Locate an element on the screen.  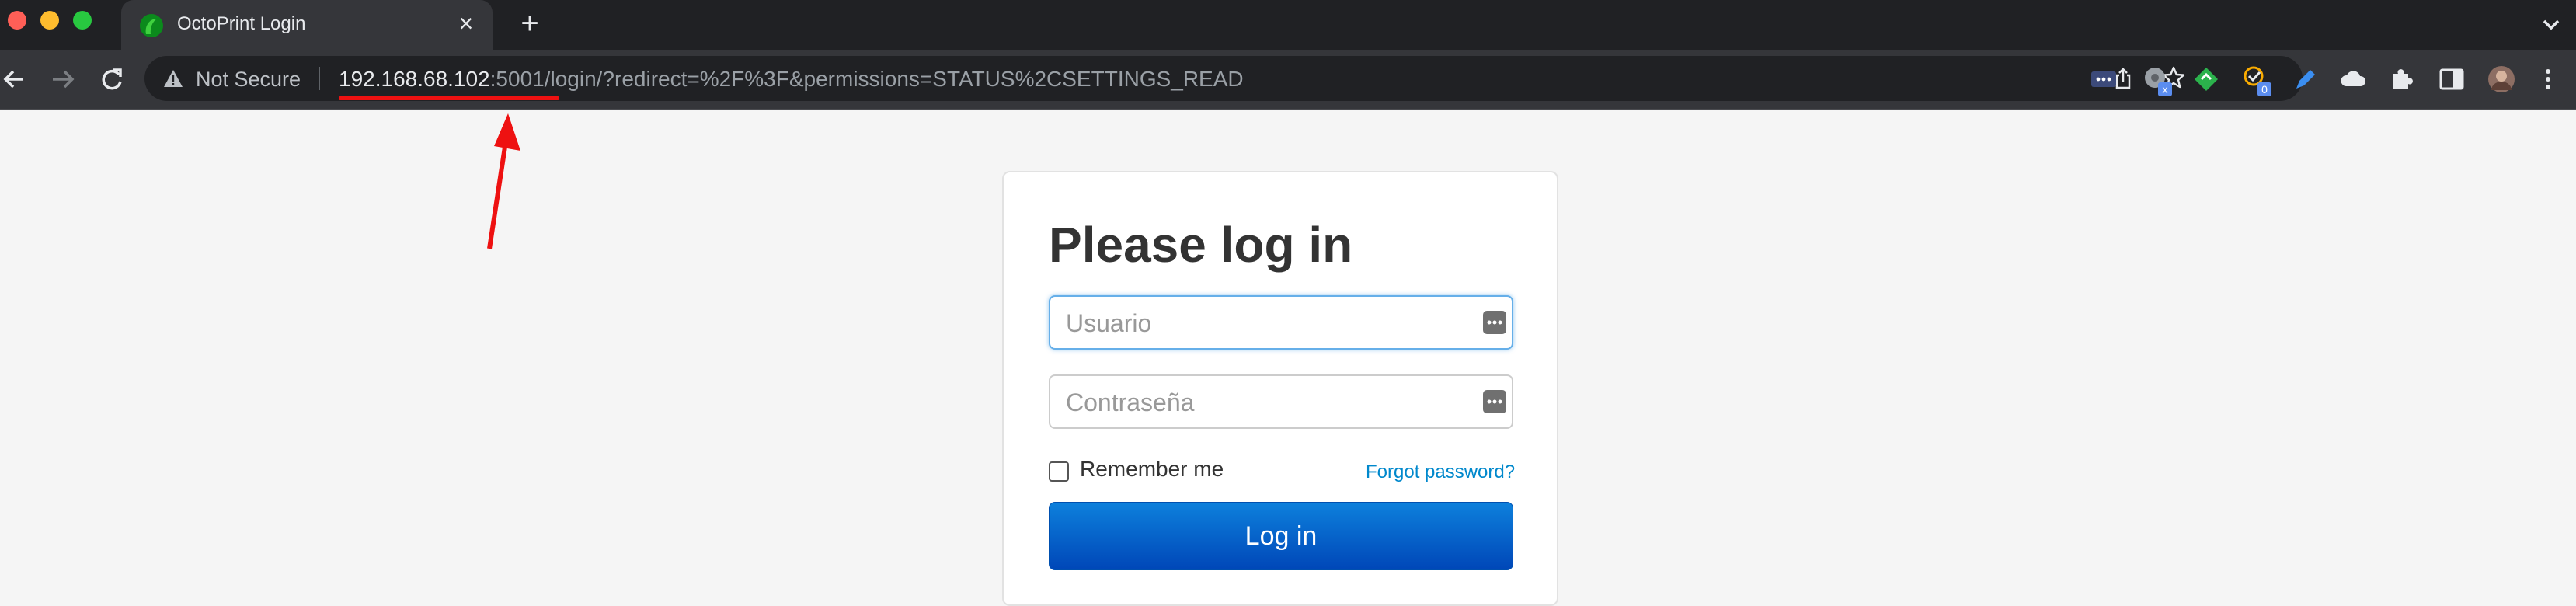
reload-icon is located at coordinates (111, 79).